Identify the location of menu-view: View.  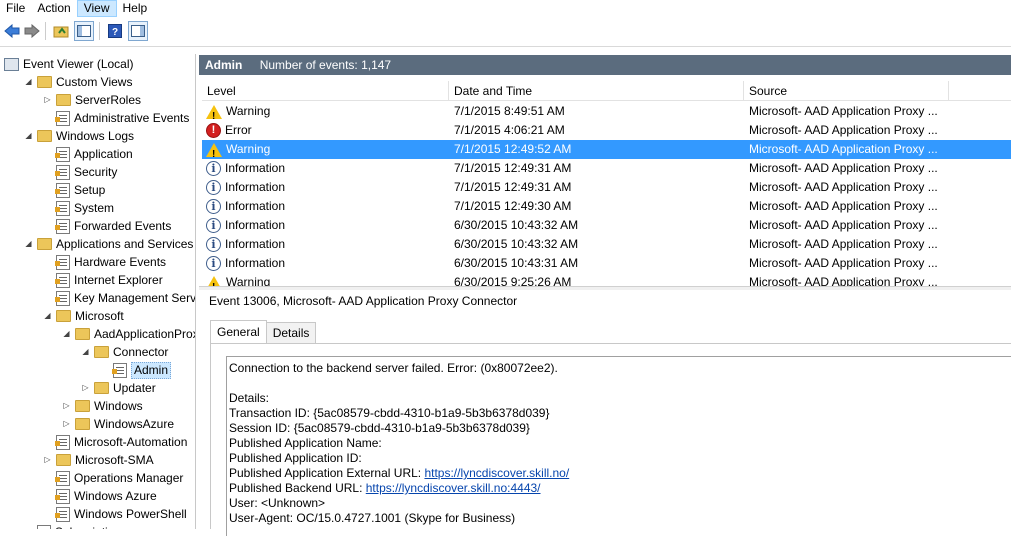
(96, 8).